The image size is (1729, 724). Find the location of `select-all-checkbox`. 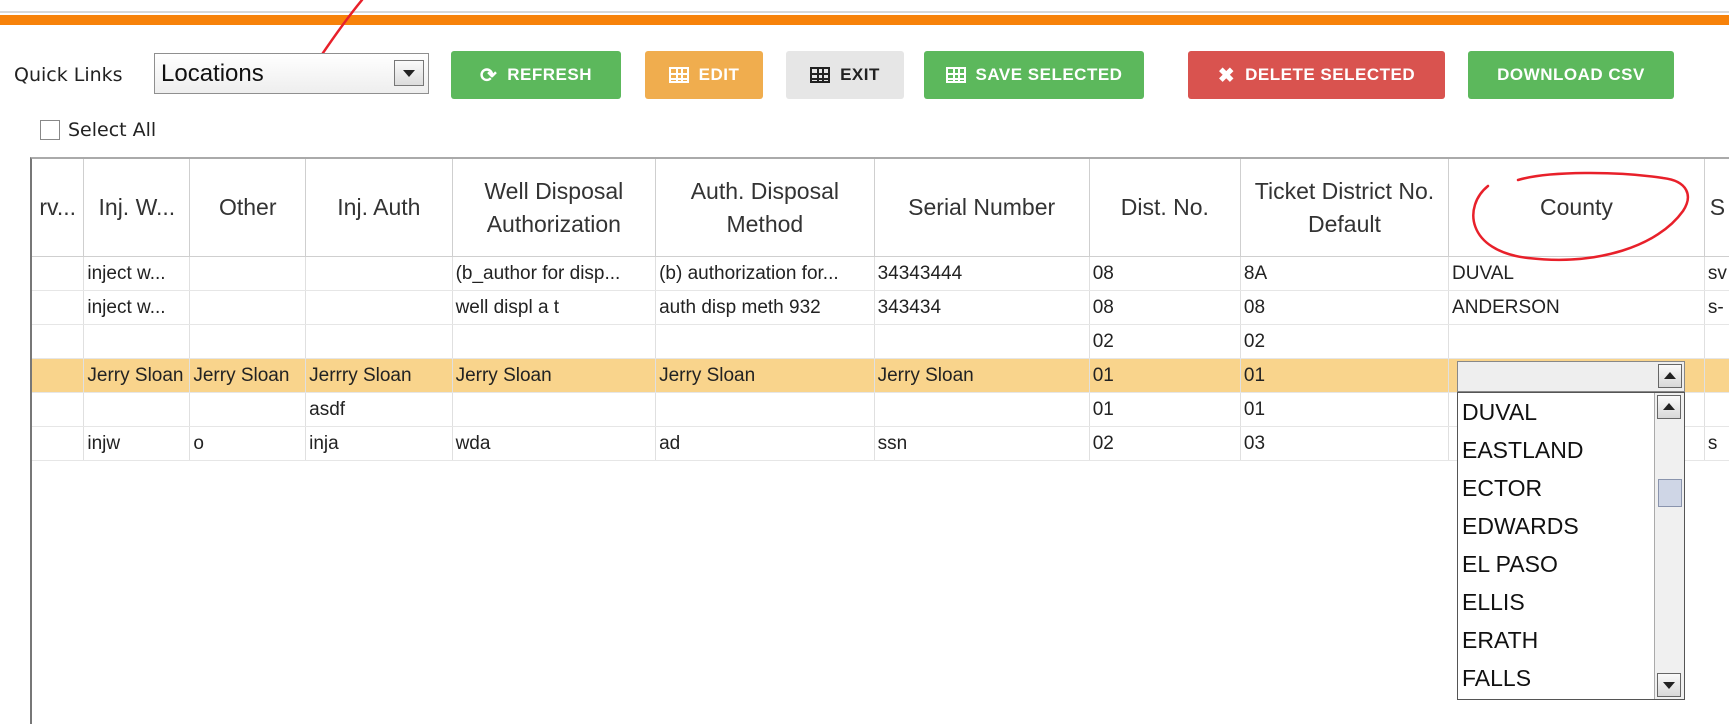

select-all-checkbox is located at coordinates (50, 130).